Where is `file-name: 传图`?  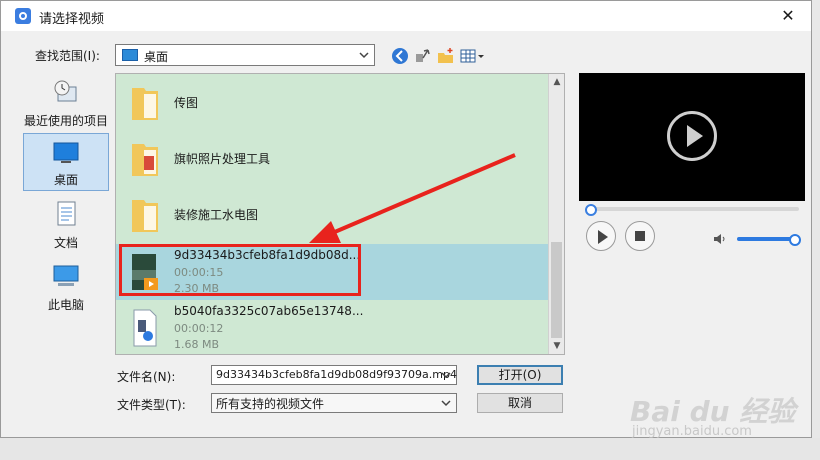
file-name: 传图 is located at coordinates (186, 103).